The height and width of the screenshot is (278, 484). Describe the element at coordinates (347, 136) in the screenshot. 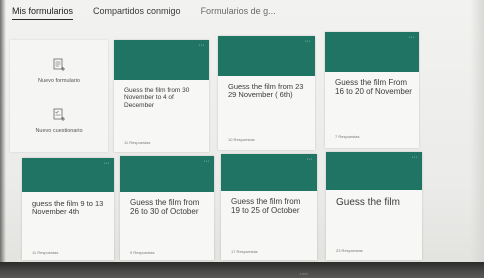

I see `card-responses: 7 Respuestas` at that location.